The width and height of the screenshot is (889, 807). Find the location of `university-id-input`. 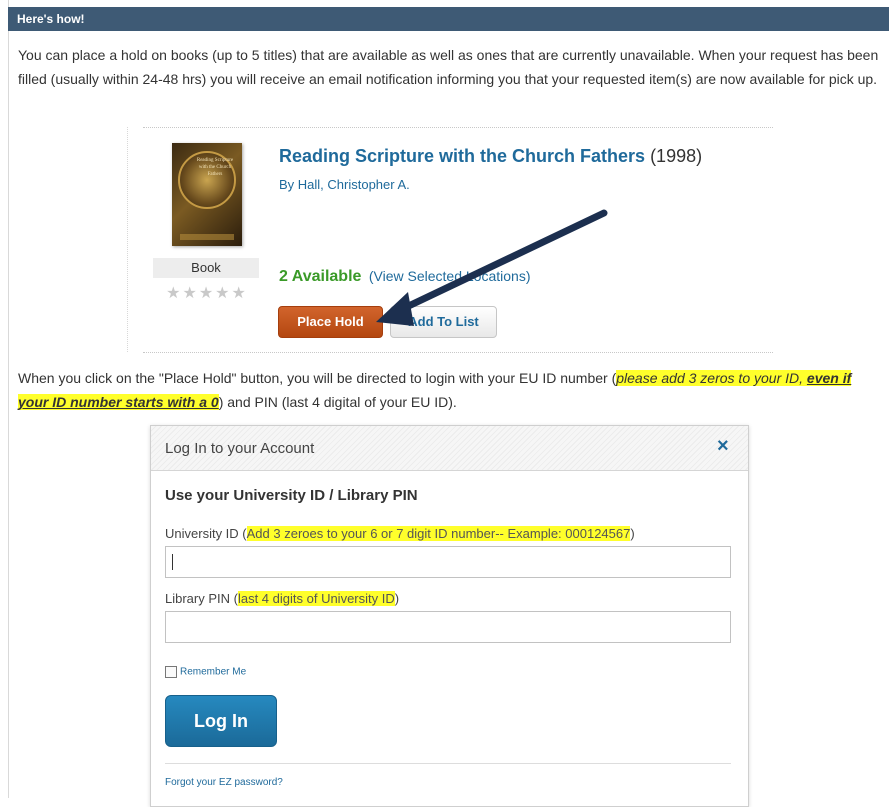

university-id-input is located at coordinates (448, 562).